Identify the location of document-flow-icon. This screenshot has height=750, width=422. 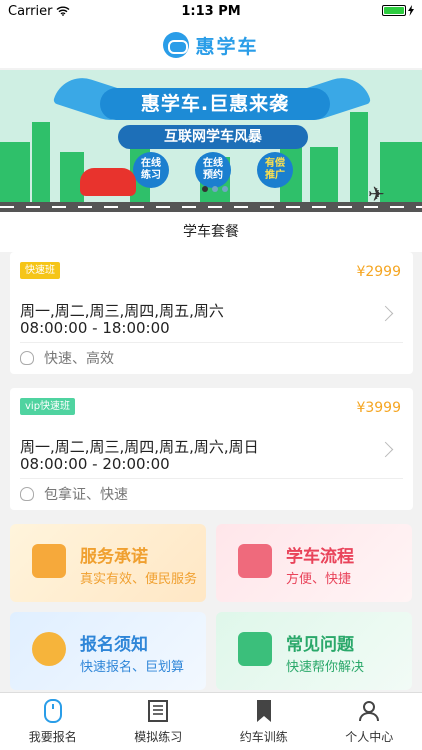
(255, 561).